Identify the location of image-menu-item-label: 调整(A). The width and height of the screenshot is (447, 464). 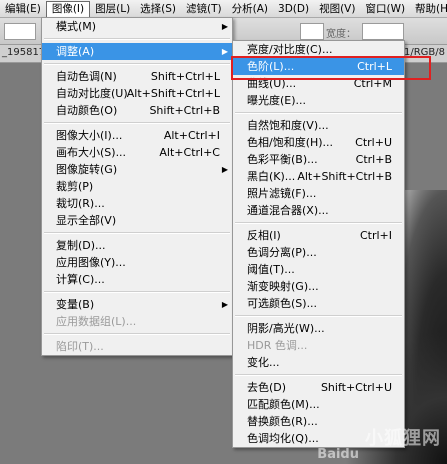
(75, 51).